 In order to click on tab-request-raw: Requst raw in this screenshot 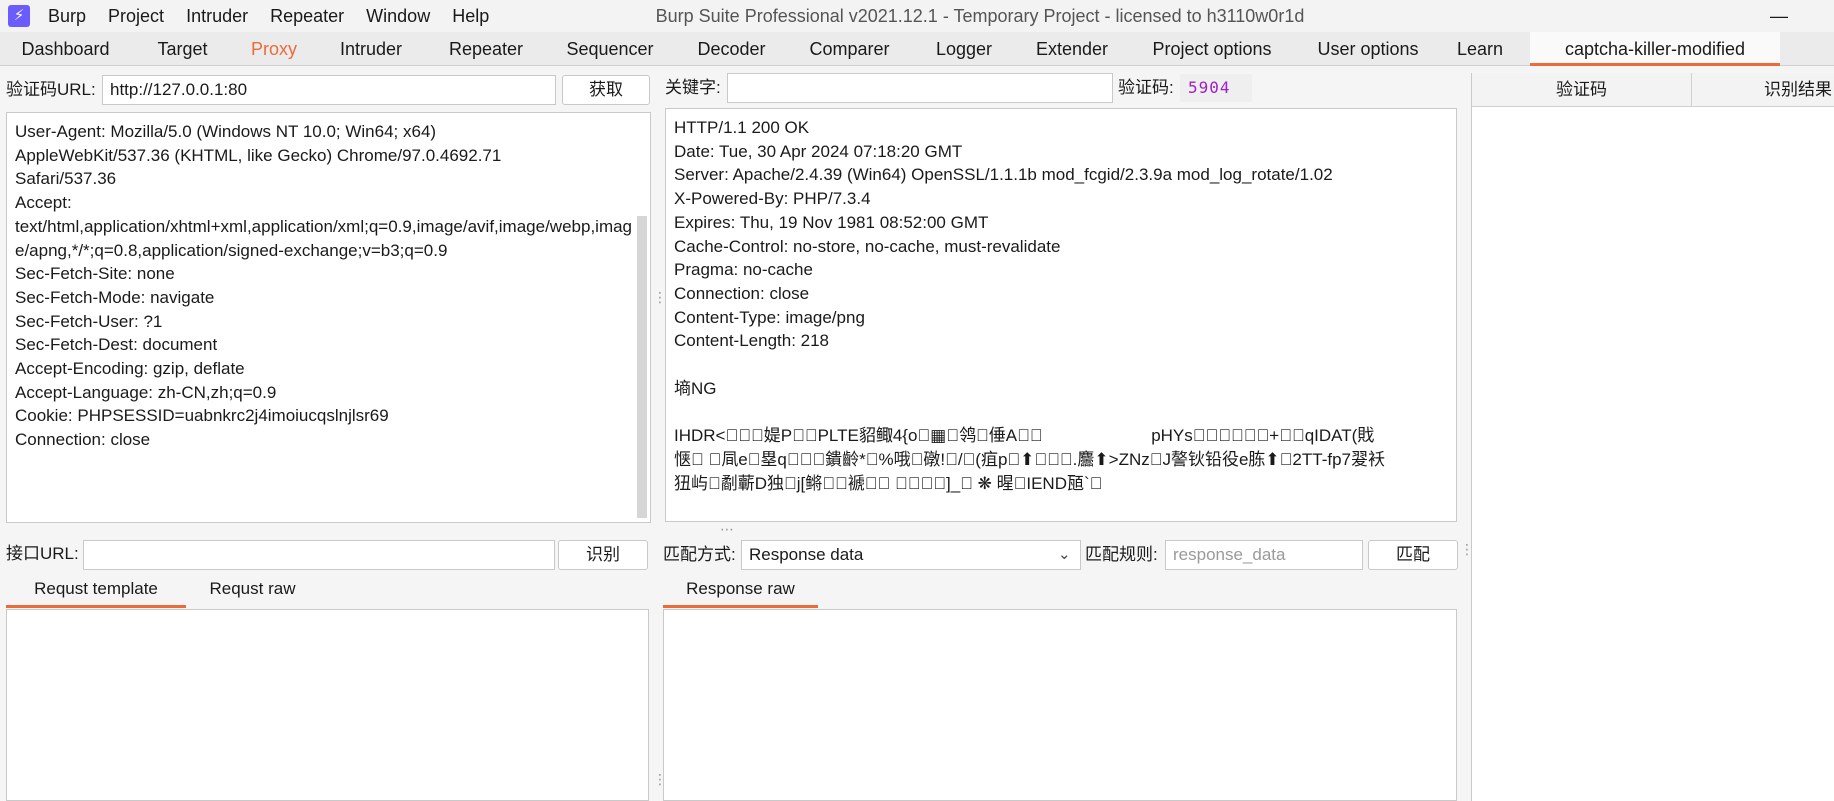, I will do `click(252, 591)`.